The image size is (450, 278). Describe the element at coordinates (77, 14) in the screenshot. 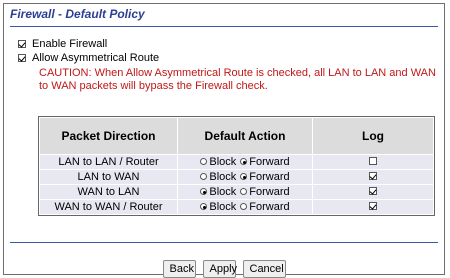

I see `page-title: Firewall - Default Policy` at that location.